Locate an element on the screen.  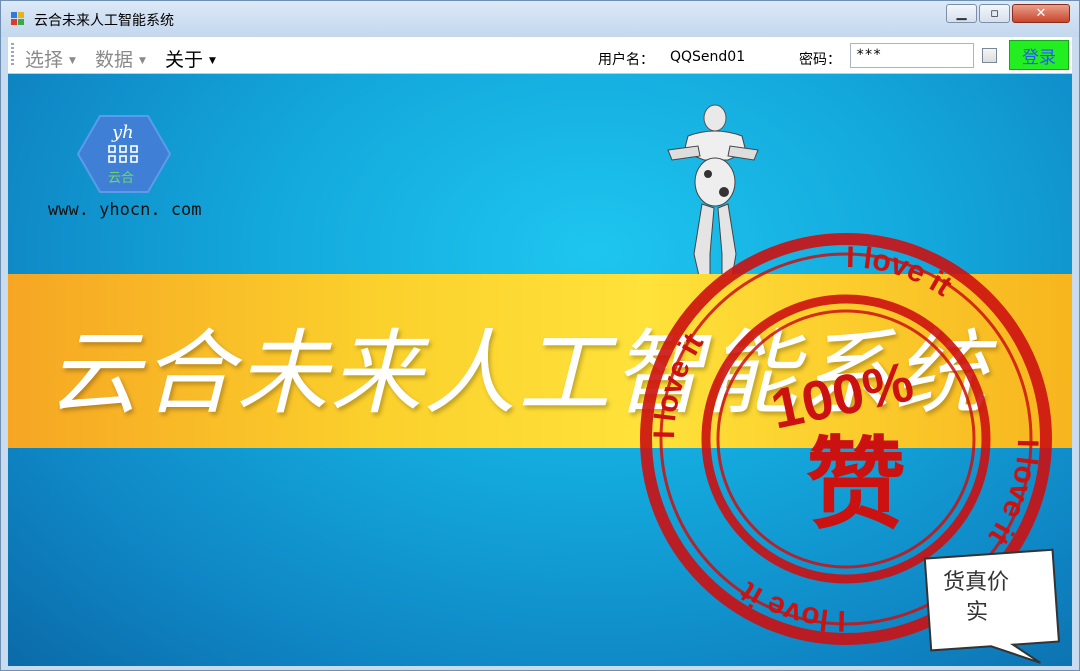
toolbar-grip is located at coordinates (12, 55).